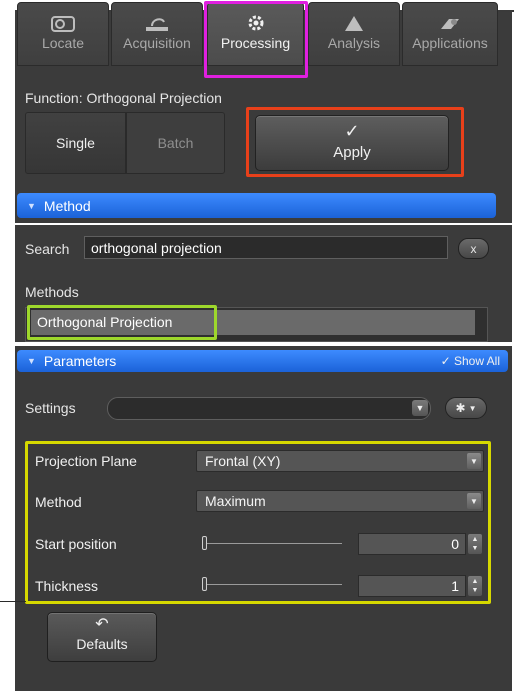 Image resolution: width=514 pixels, height=691 pixels. What do you see at coordinates (63, 34) in the screenshot?
I see `tab-locate: Locate` at bounding box center [63, 34].